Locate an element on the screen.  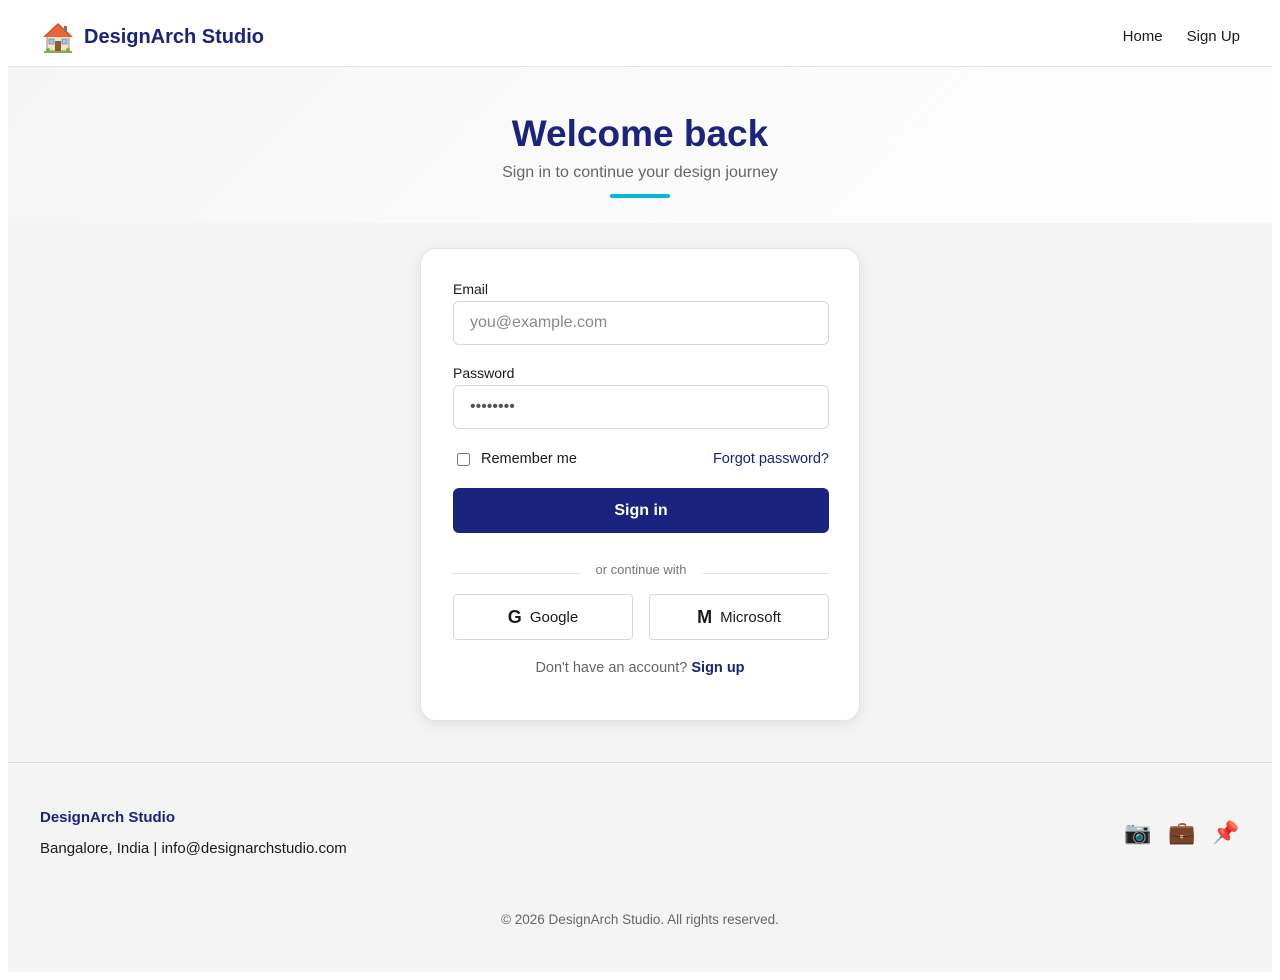
password-label: Password is located at coordinates (484, 373).